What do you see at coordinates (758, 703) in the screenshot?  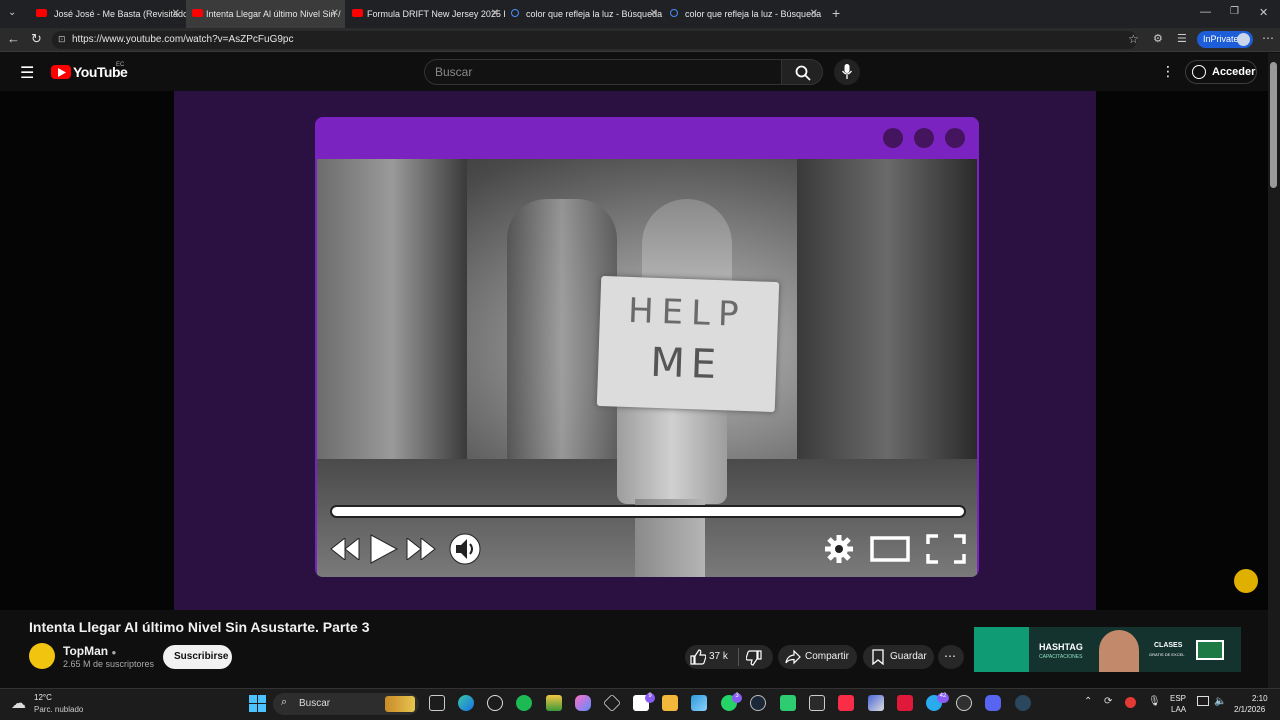 I see `steam-icon` at bounding box center [758, 703].